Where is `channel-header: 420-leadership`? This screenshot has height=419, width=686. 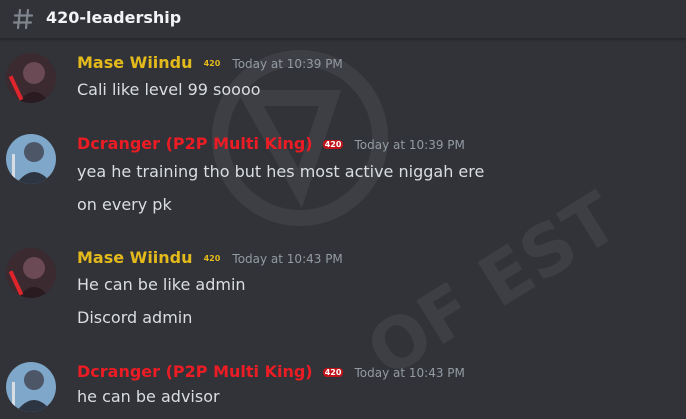 channel-header: 420-leadership is located at coordinates (343, 19).